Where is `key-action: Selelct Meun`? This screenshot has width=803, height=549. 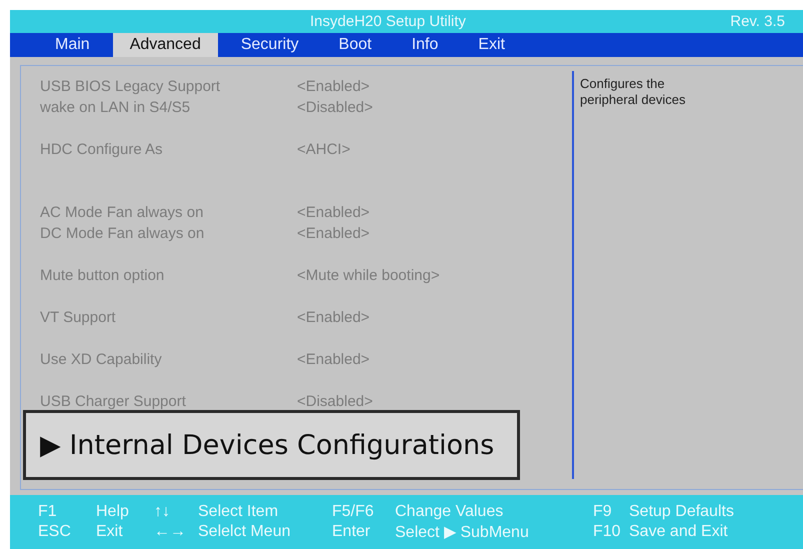
key-action: Selelct Meun is located at coordinates (245, 532).